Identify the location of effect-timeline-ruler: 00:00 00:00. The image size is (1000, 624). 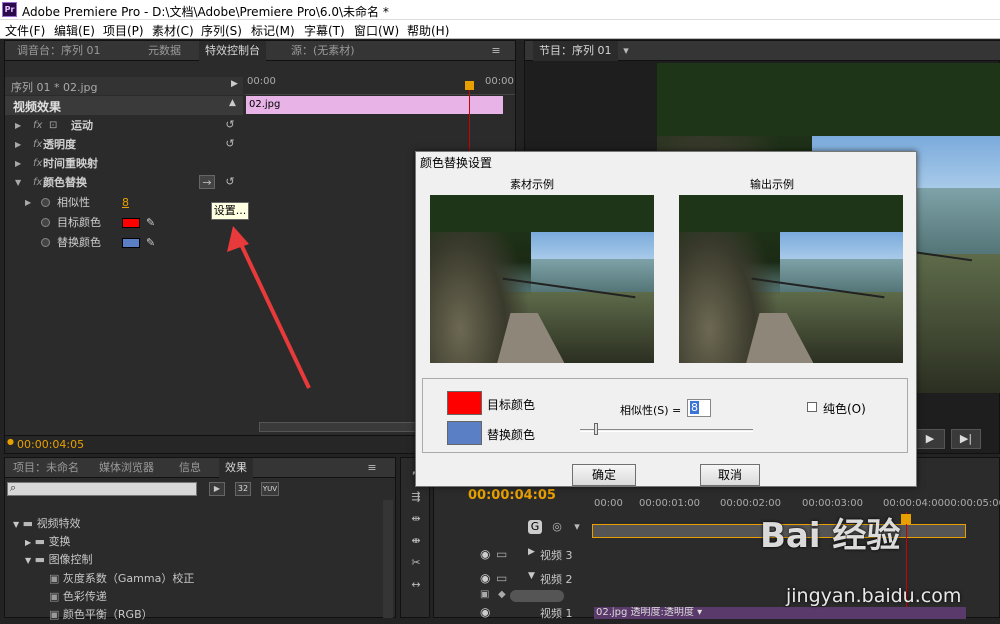
(380, 85).